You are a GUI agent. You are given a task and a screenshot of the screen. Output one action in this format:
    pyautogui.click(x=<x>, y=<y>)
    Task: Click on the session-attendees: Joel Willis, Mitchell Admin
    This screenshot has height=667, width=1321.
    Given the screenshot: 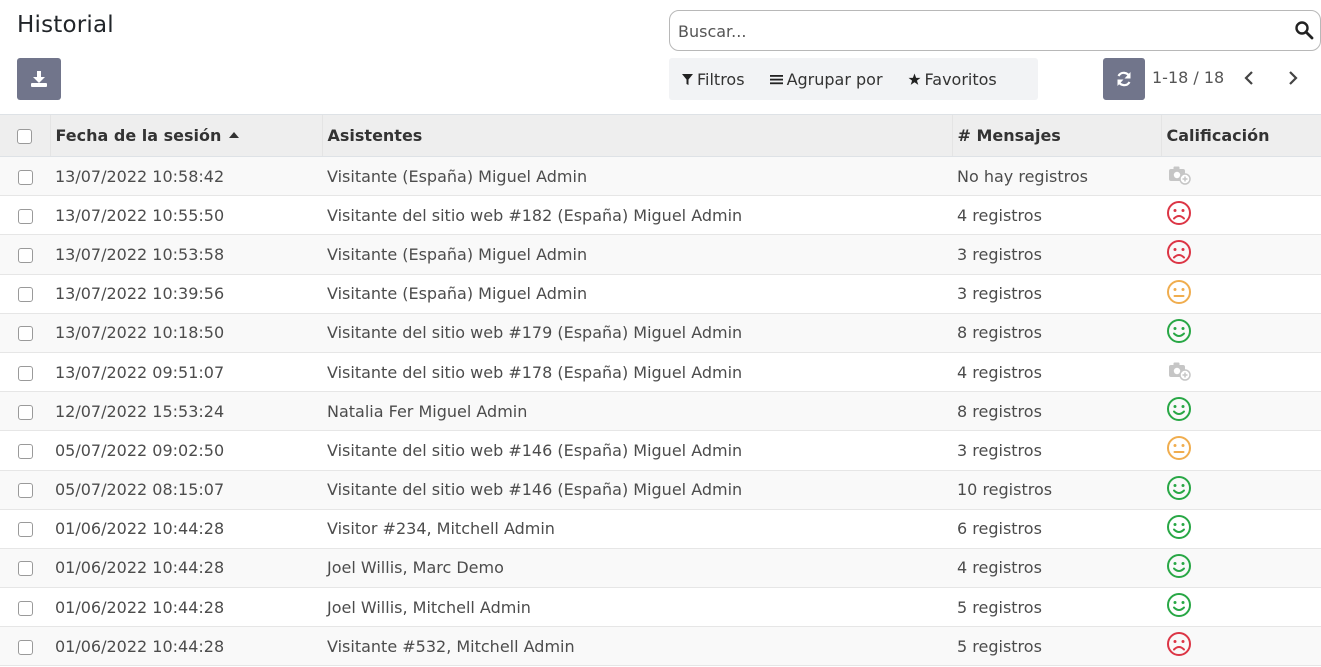 What is the action you would take?
    pyautogui.click(x=637, y=607)
    